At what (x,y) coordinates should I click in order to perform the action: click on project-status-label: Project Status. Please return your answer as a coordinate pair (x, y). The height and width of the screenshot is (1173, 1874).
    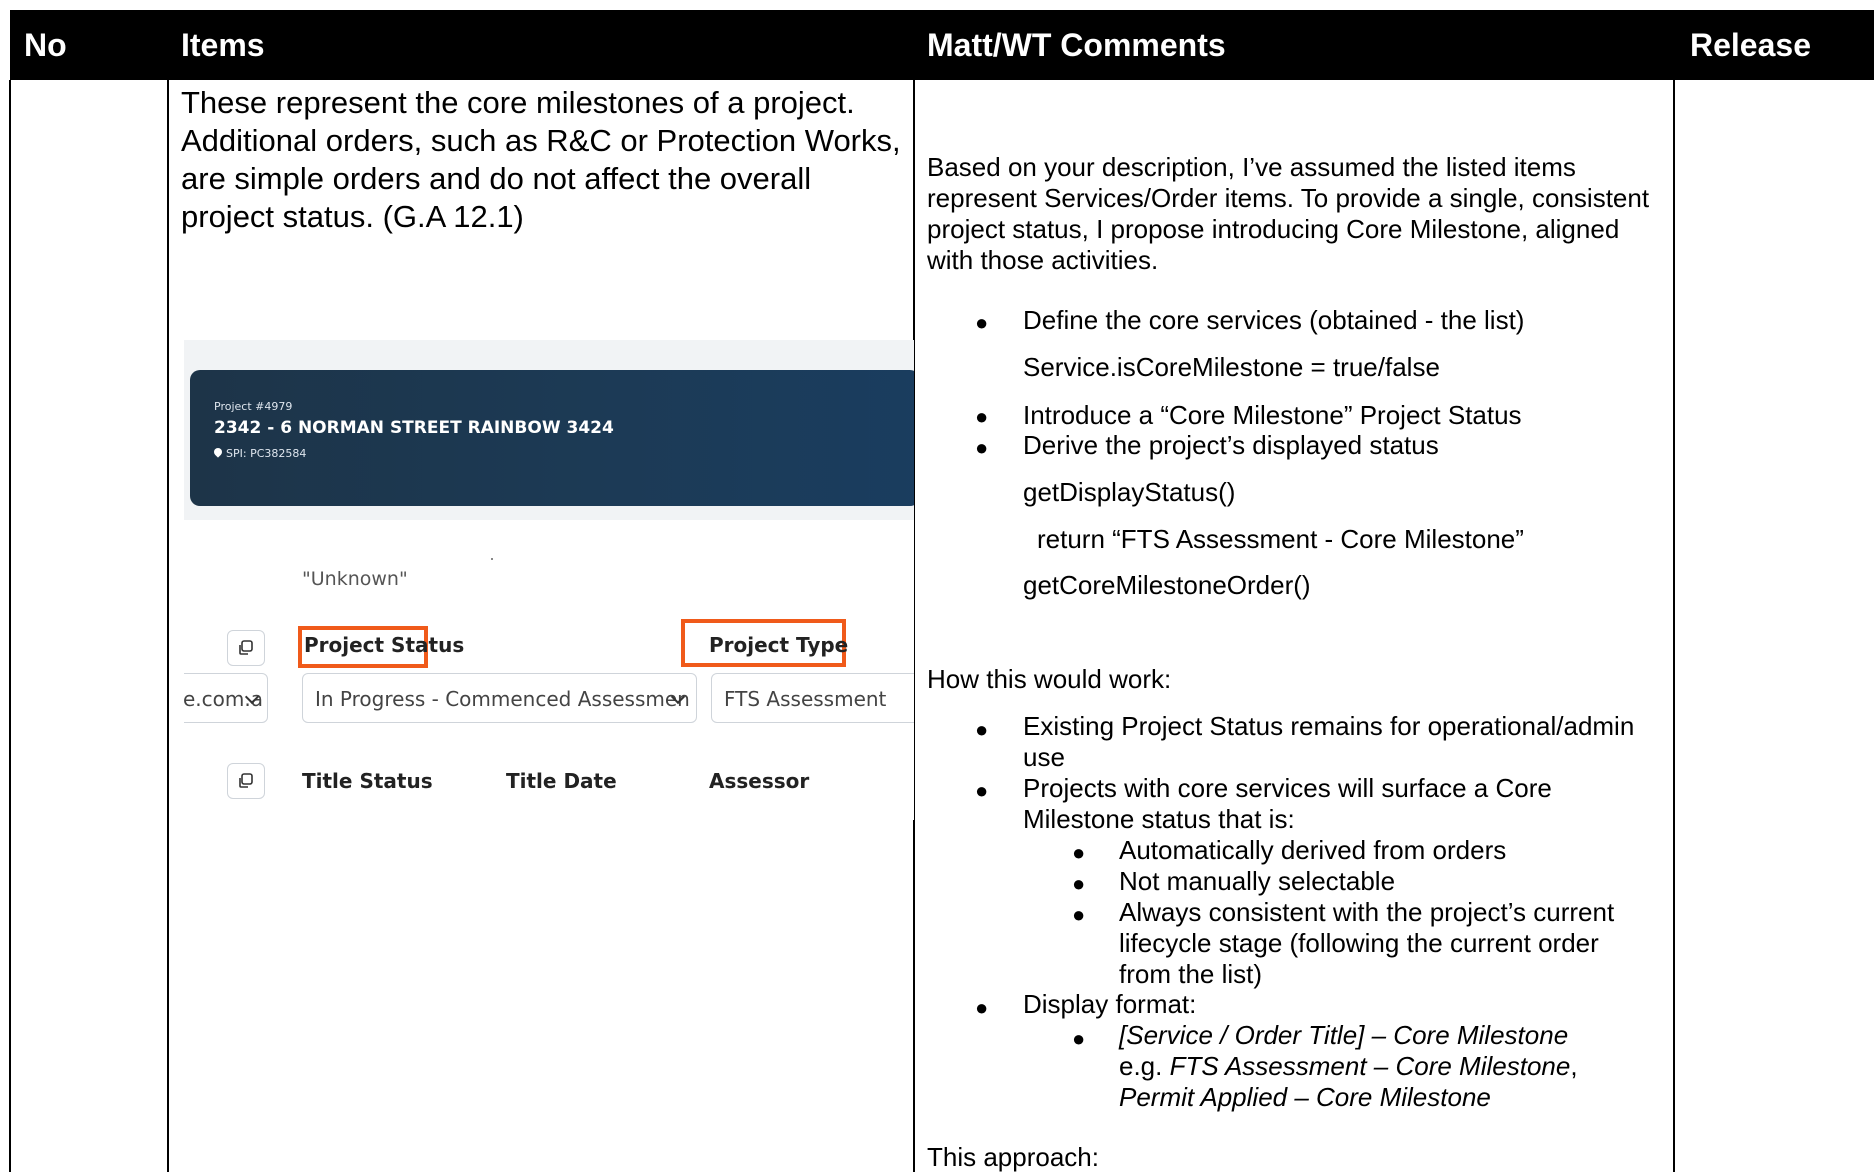
    Looking at the image, I should click on (384, 645).